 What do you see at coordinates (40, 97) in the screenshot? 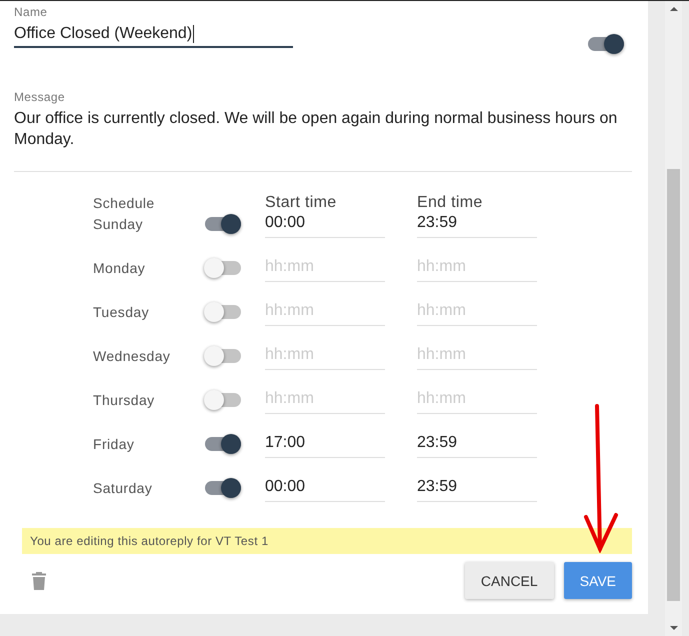
I see `message-label: Message` at bounding box center [40, 97].